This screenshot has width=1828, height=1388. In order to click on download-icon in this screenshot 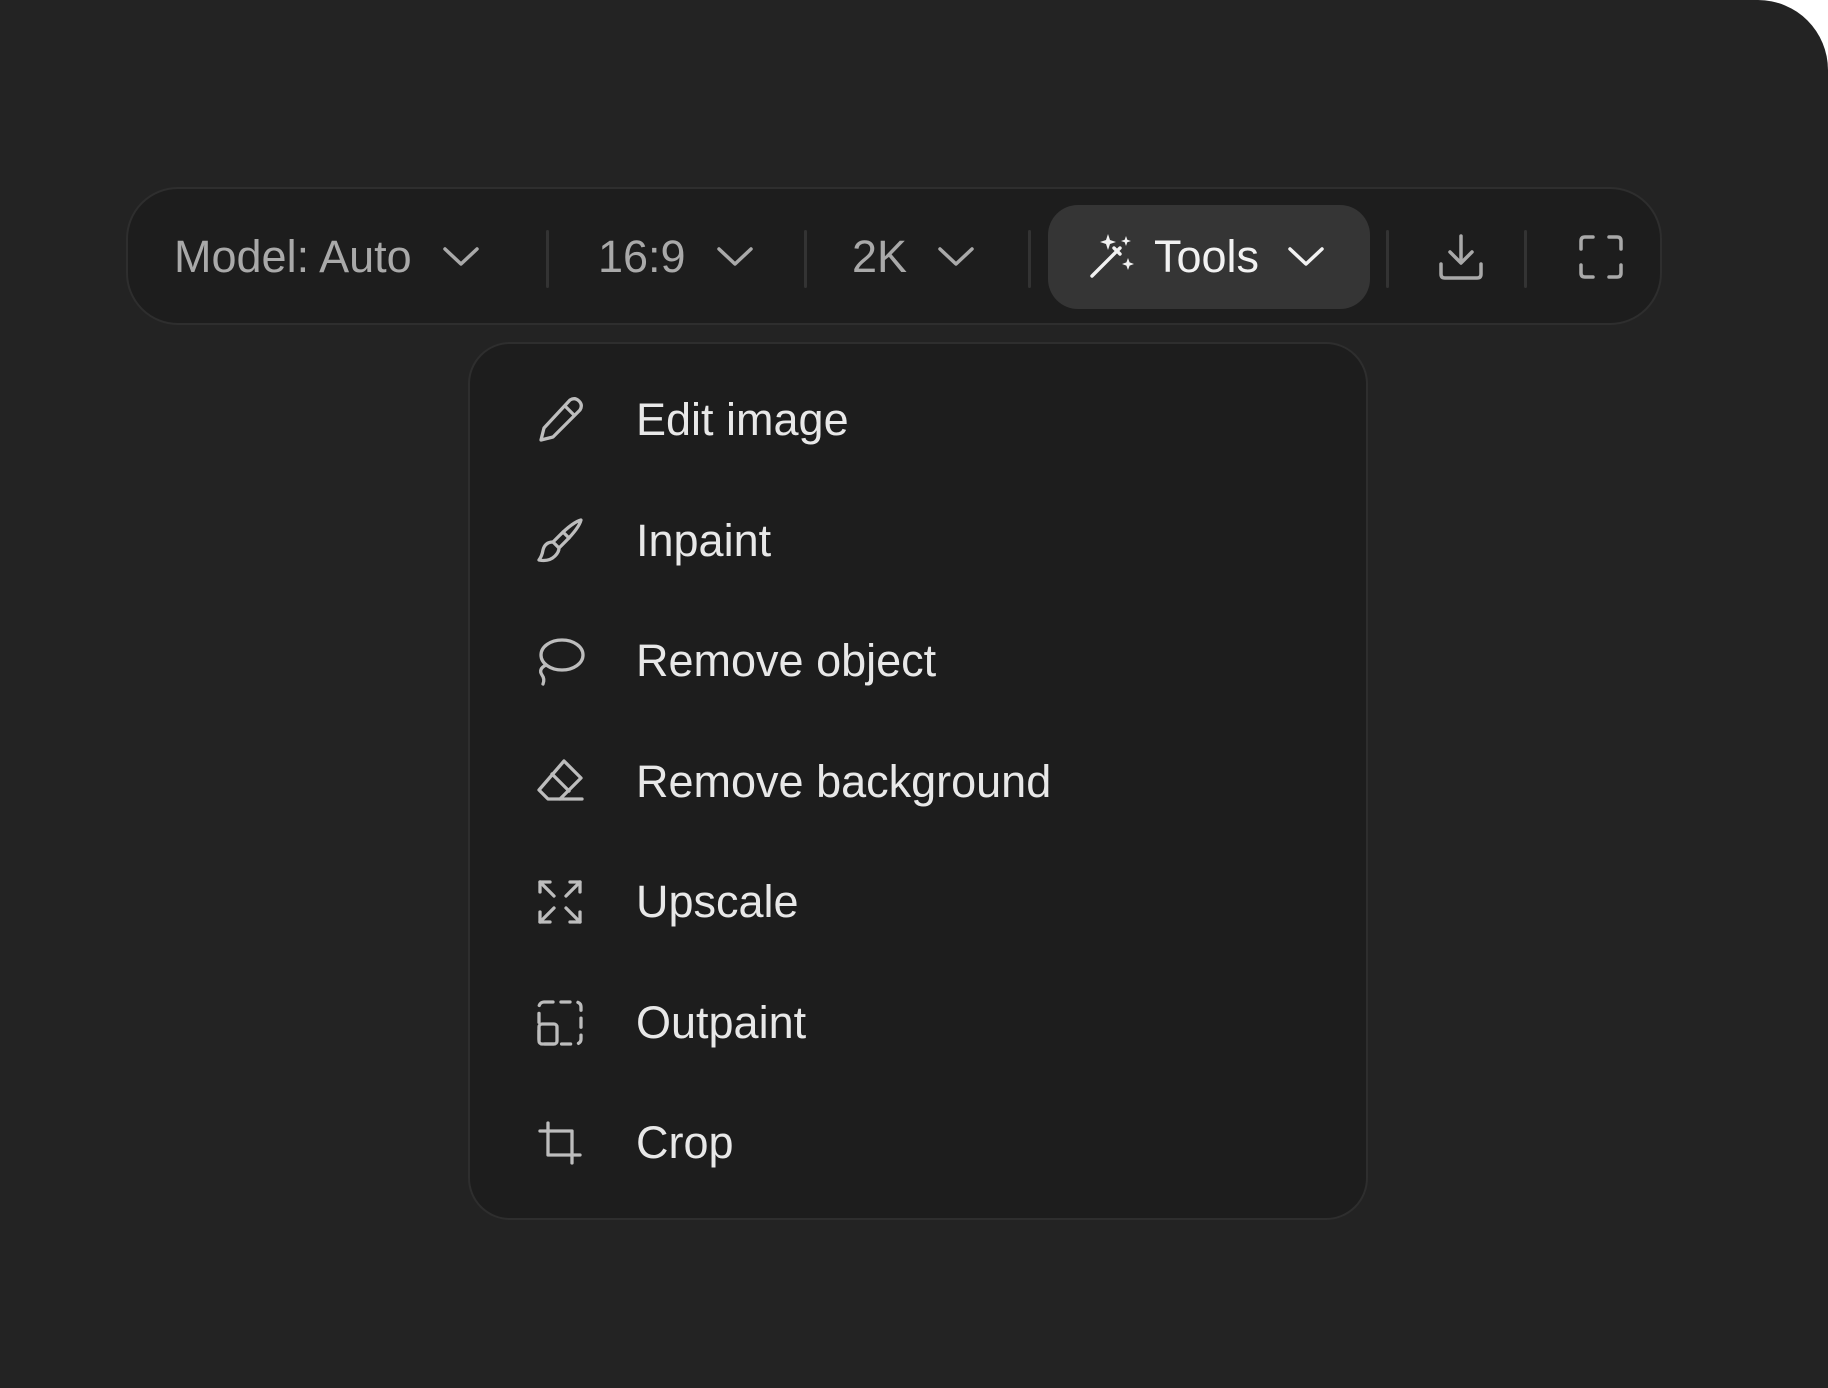, I will do `click(1461, 257)`.